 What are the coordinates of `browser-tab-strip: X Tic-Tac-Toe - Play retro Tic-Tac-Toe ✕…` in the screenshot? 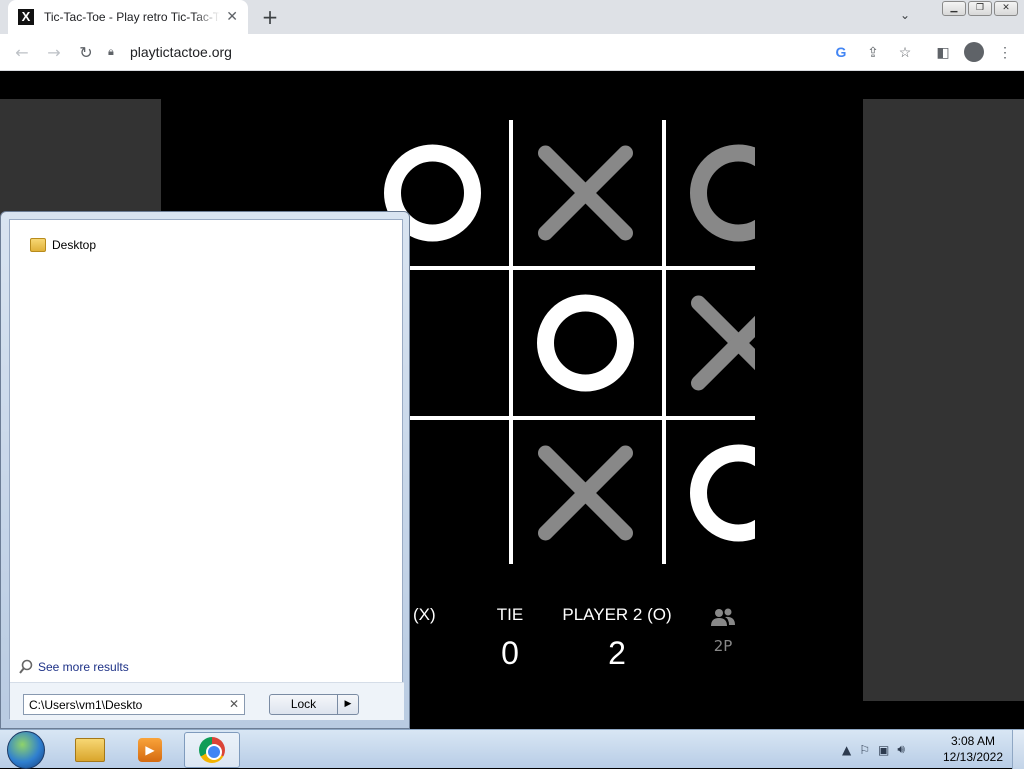 It's located at (512, 17).